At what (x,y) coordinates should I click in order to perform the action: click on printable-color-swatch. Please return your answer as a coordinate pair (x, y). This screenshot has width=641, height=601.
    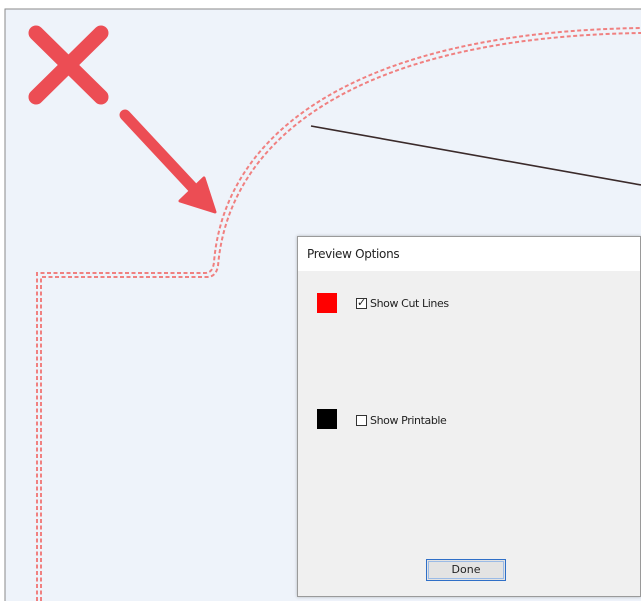
    Looking at the image, I should click on (327, 419).